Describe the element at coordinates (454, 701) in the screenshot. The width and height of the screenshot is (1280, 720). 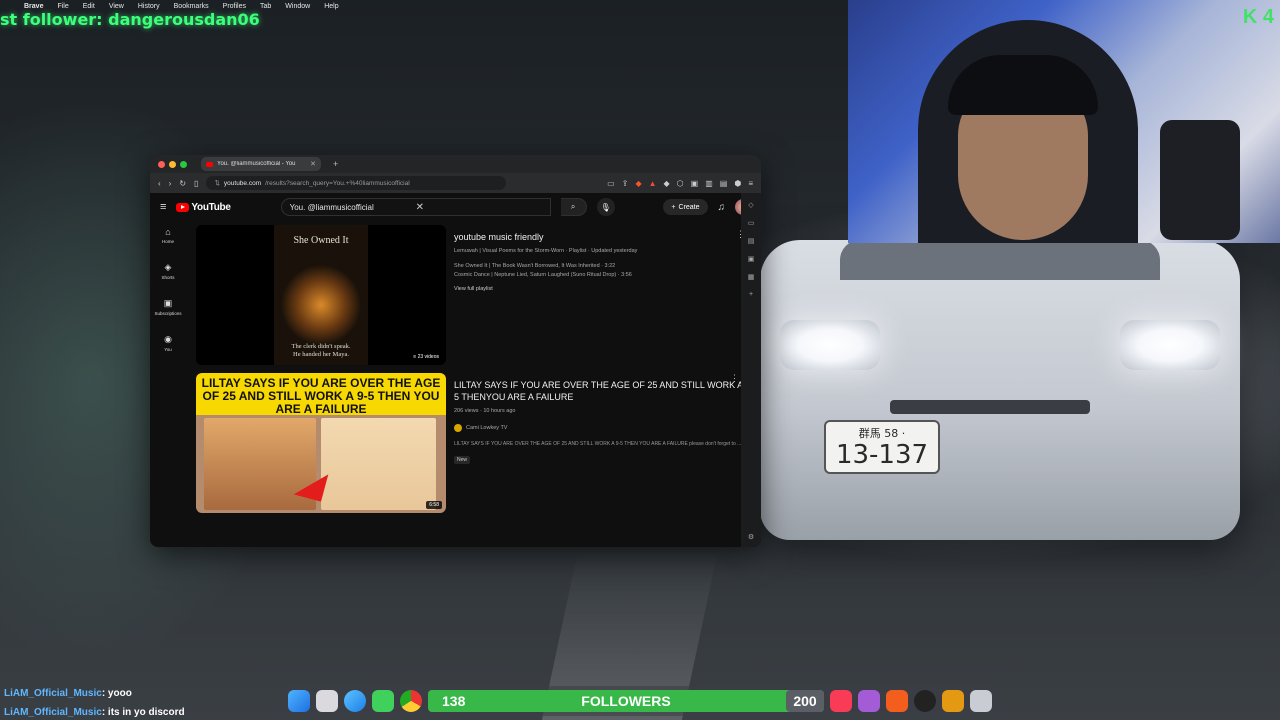
I see `follower-count: 138` at that location.